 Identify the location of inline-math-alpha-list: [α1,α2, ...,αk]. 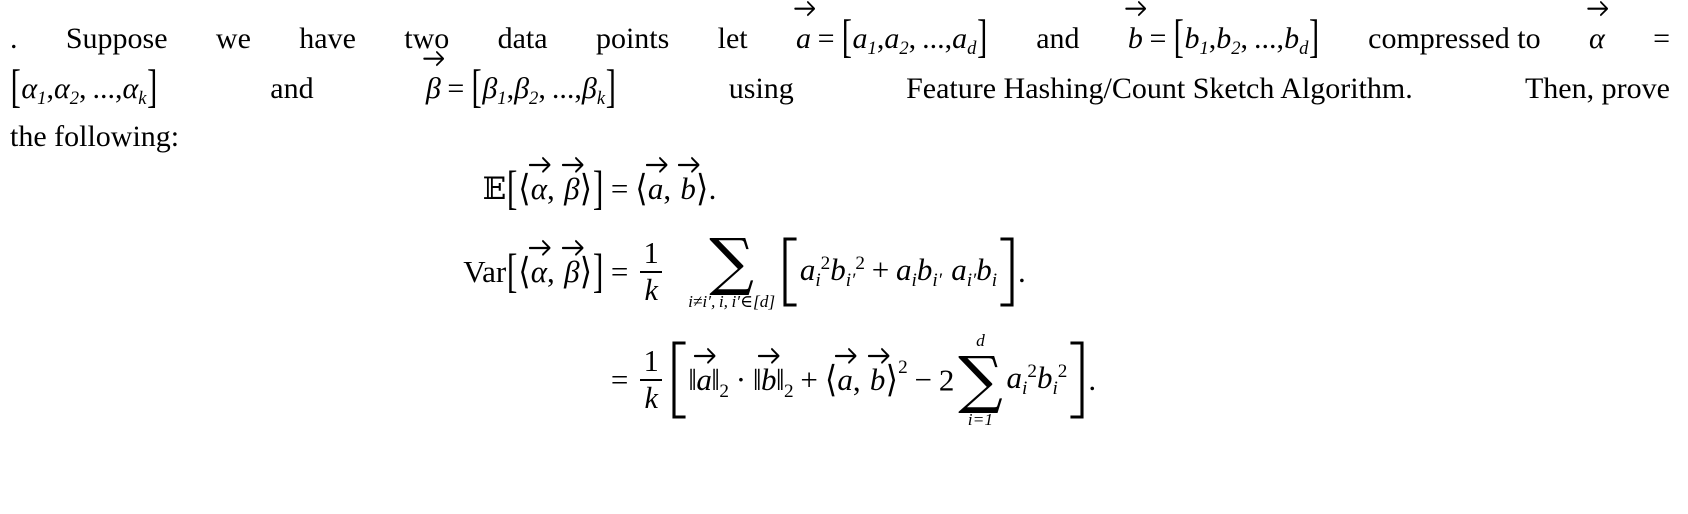
(84, 87).